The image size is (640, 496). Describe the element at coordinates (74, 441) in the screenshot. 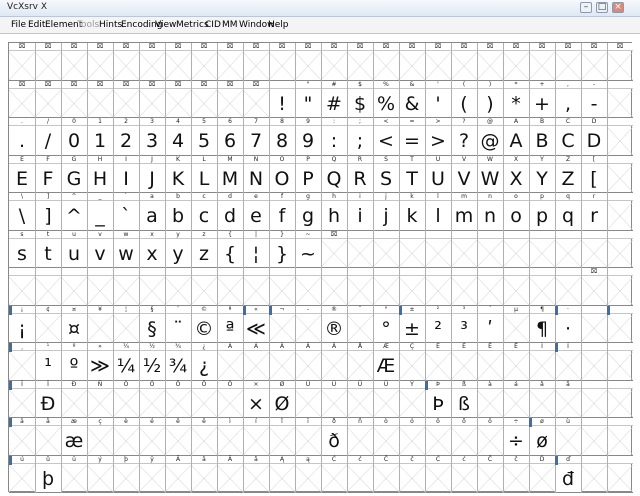

I see `glyph-cell: æ` at that location.